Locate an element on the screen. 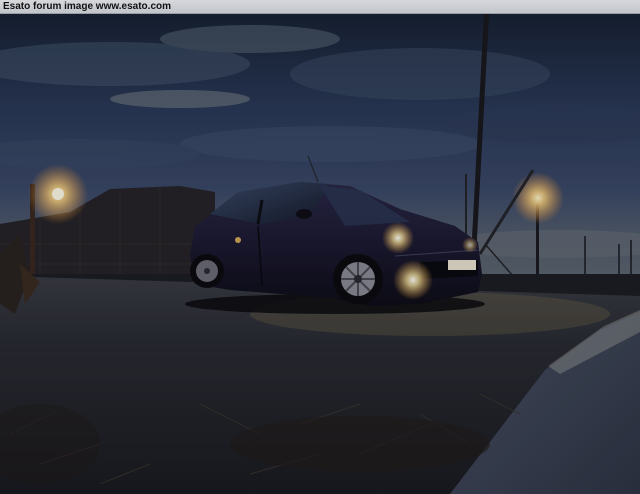  watermark-bar: Esato forum image www.esato.com is located at coordinates (320, 7).